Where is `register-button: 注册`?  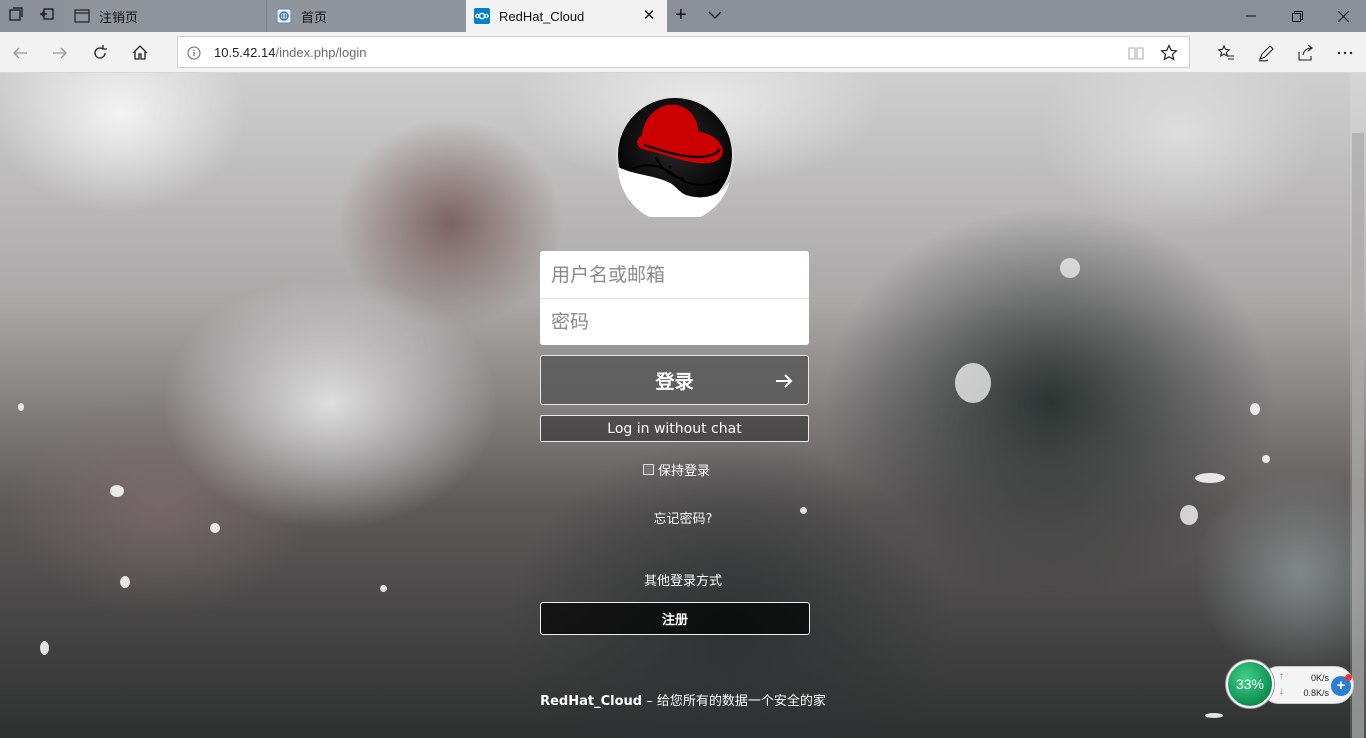
register-button: 注册 is located at coordinates (675, 618).